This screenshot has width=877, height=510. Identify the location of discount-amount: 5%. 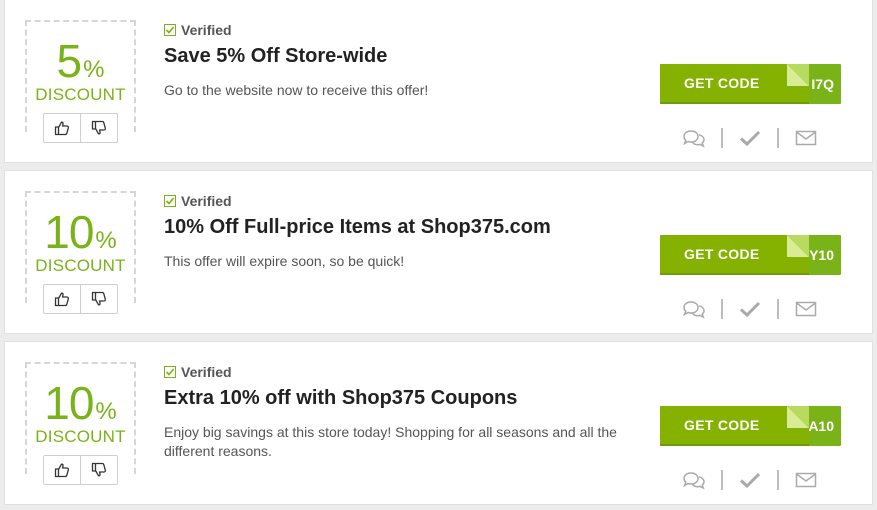
(80, 61).